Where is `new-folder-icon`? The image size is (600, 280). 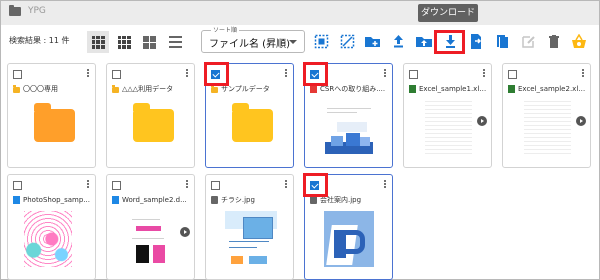
new-folder-icon is located at coordinates (372, 42).